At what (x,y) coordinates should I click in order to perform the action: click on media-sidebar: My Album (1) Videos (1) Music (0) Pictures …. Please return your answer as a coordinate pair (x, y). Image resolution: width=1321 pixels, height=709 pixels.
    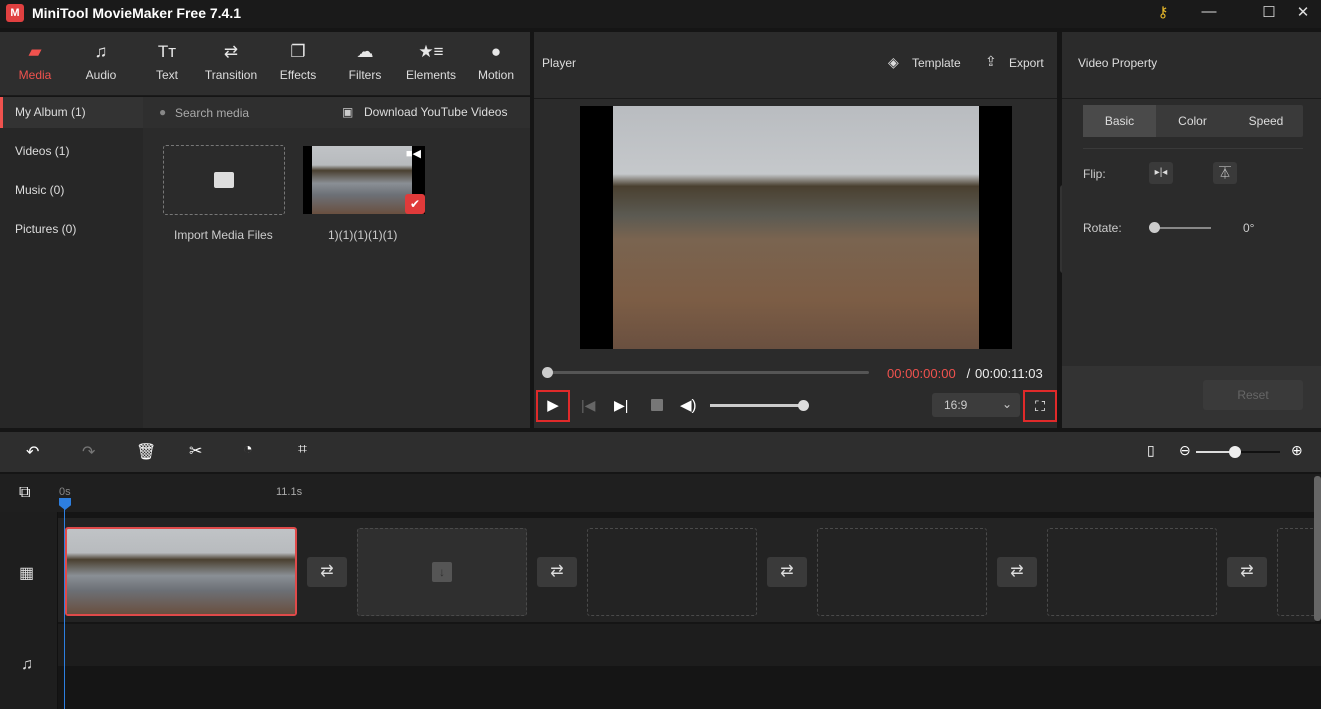
    Looking at the image, I should click on (71, 262).